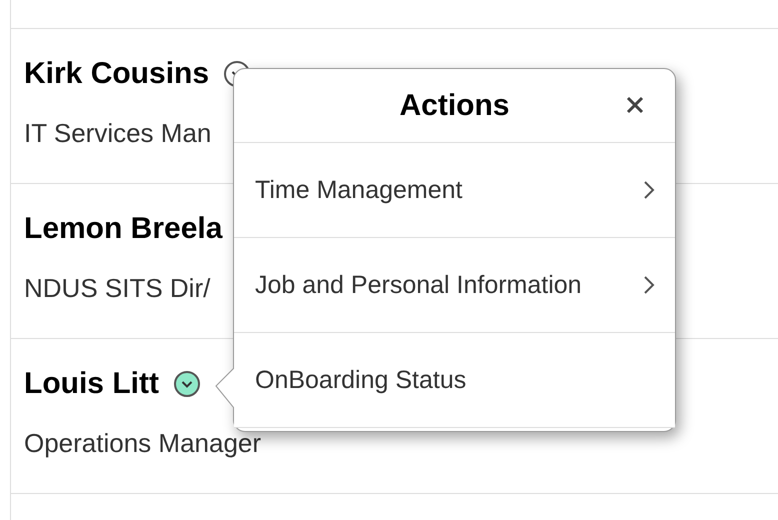 The height and width of the screenshot is (520, 778). I want to click on job-title: NDUS SITS Dir/, so click(117, 288).